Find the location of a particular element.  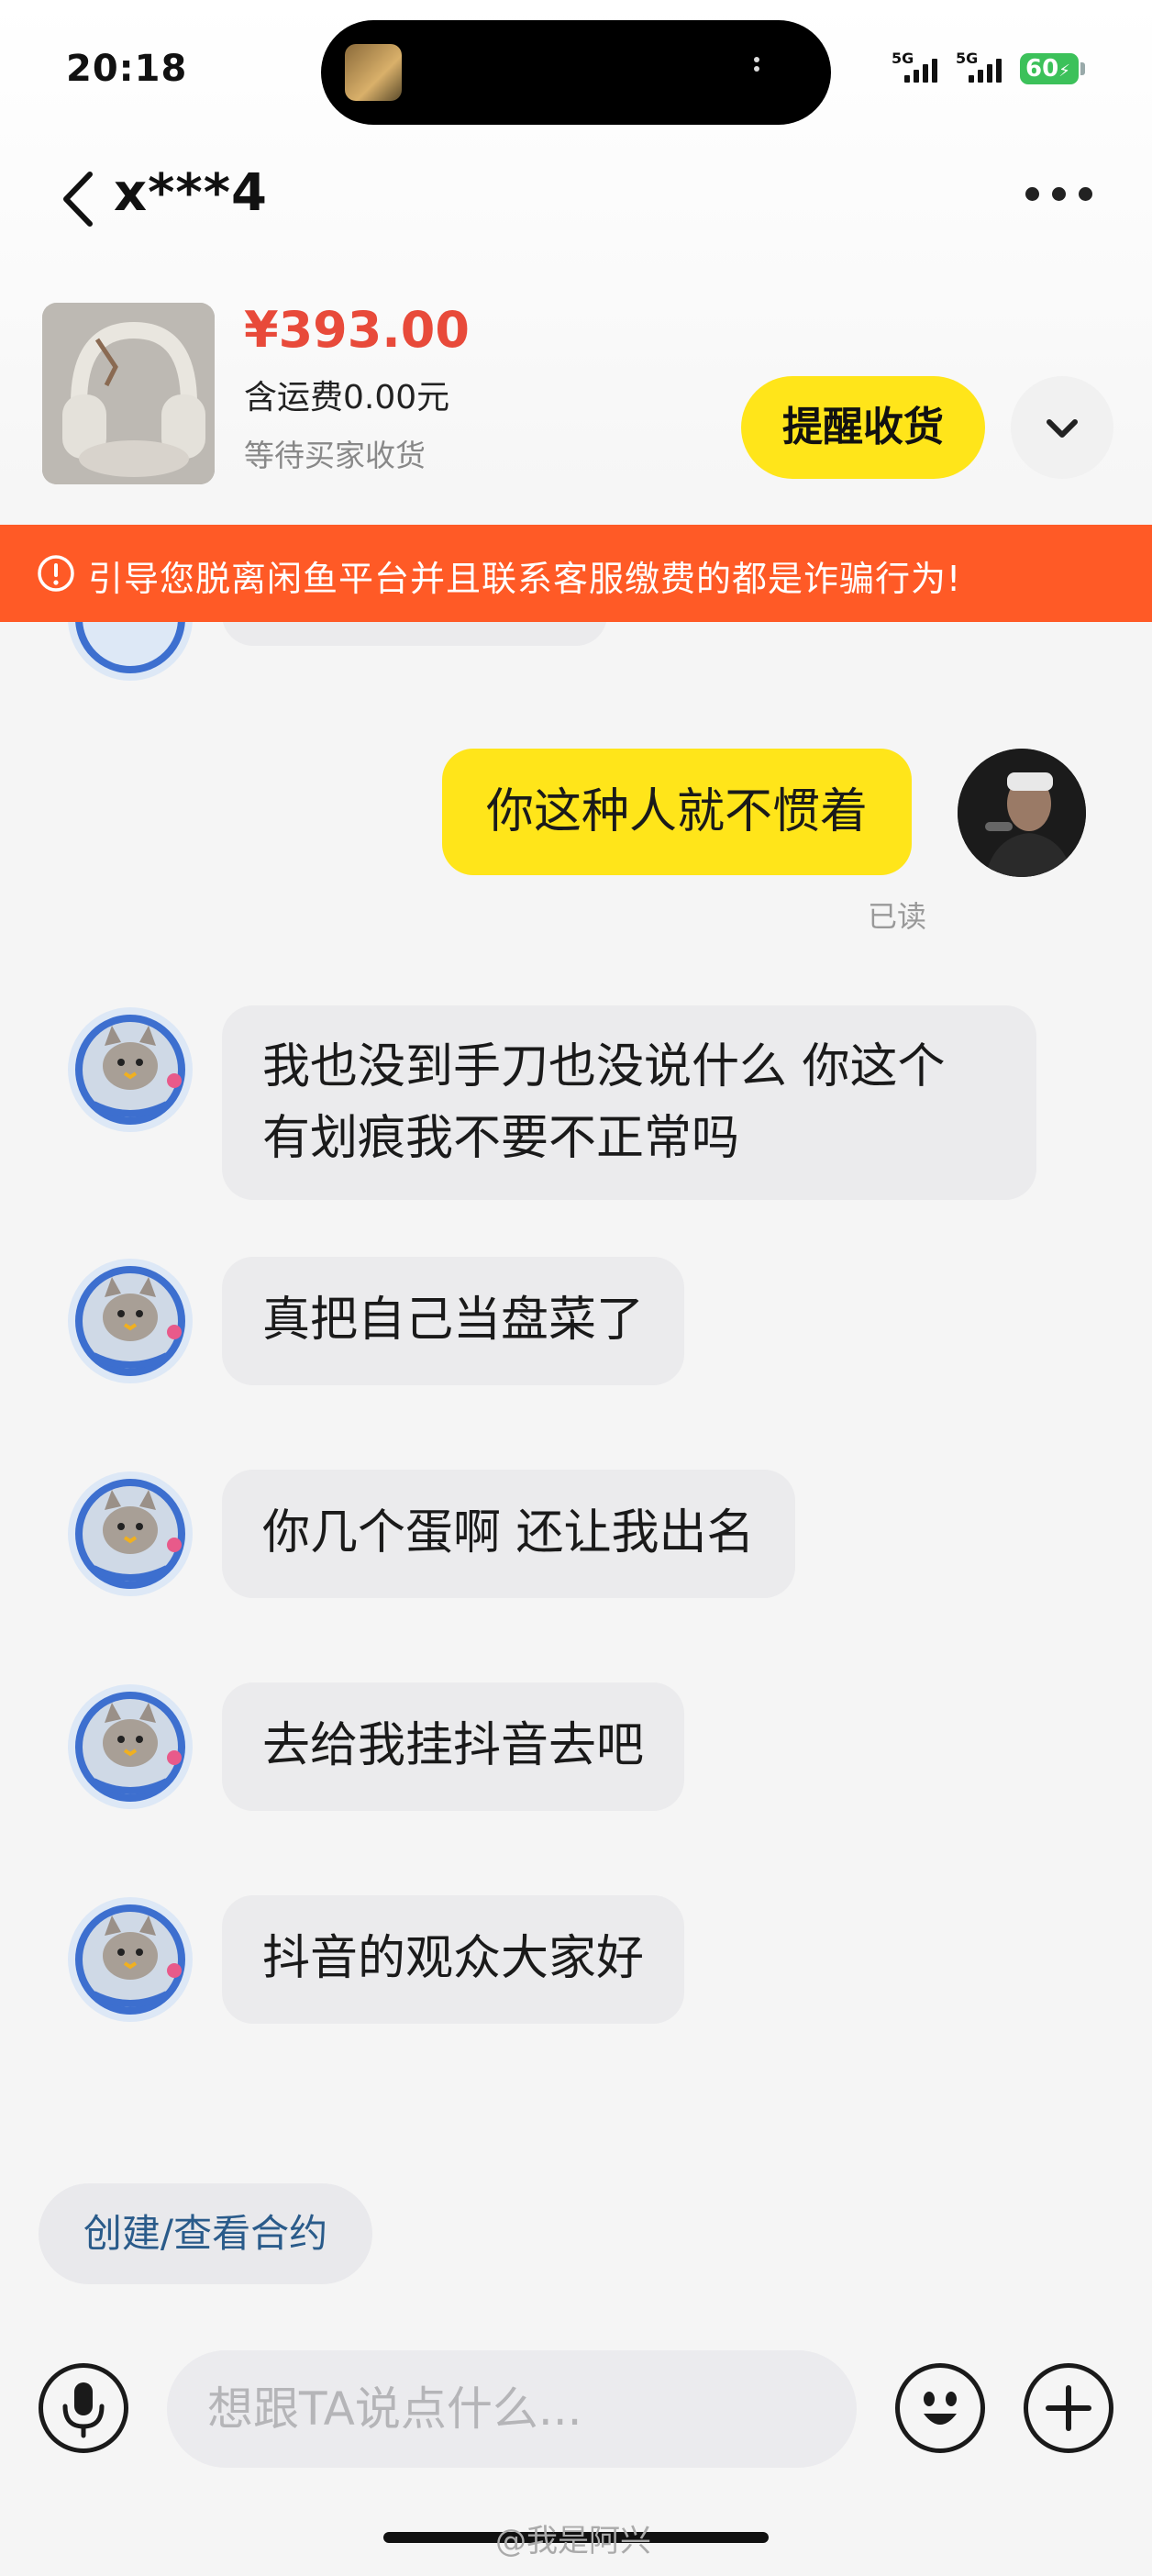

chat-title: x***4 is located at coordinates (191, 193).